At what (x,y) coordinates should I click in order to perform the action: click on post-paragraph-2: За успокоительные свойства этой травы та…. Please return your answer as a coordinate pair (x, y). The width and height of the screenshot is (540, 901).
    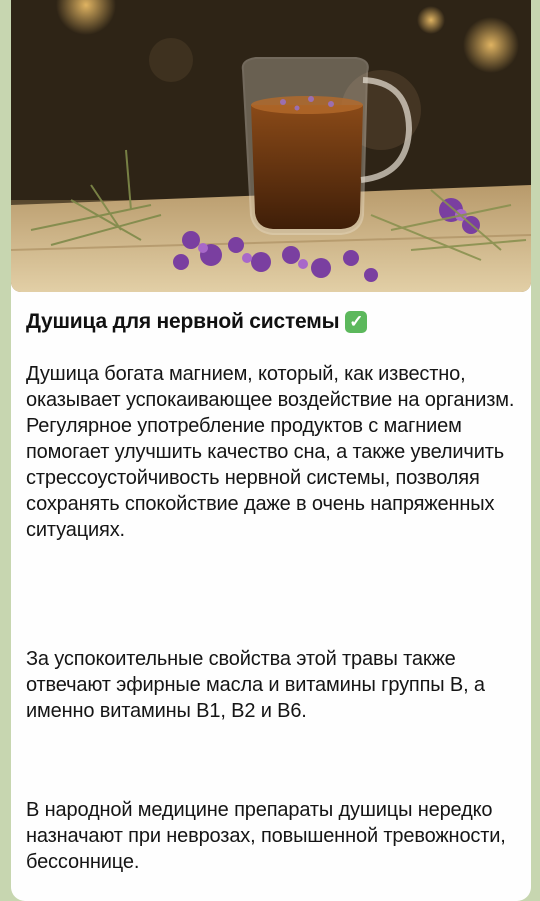
    Looking at the image, I should click on (255, 685).